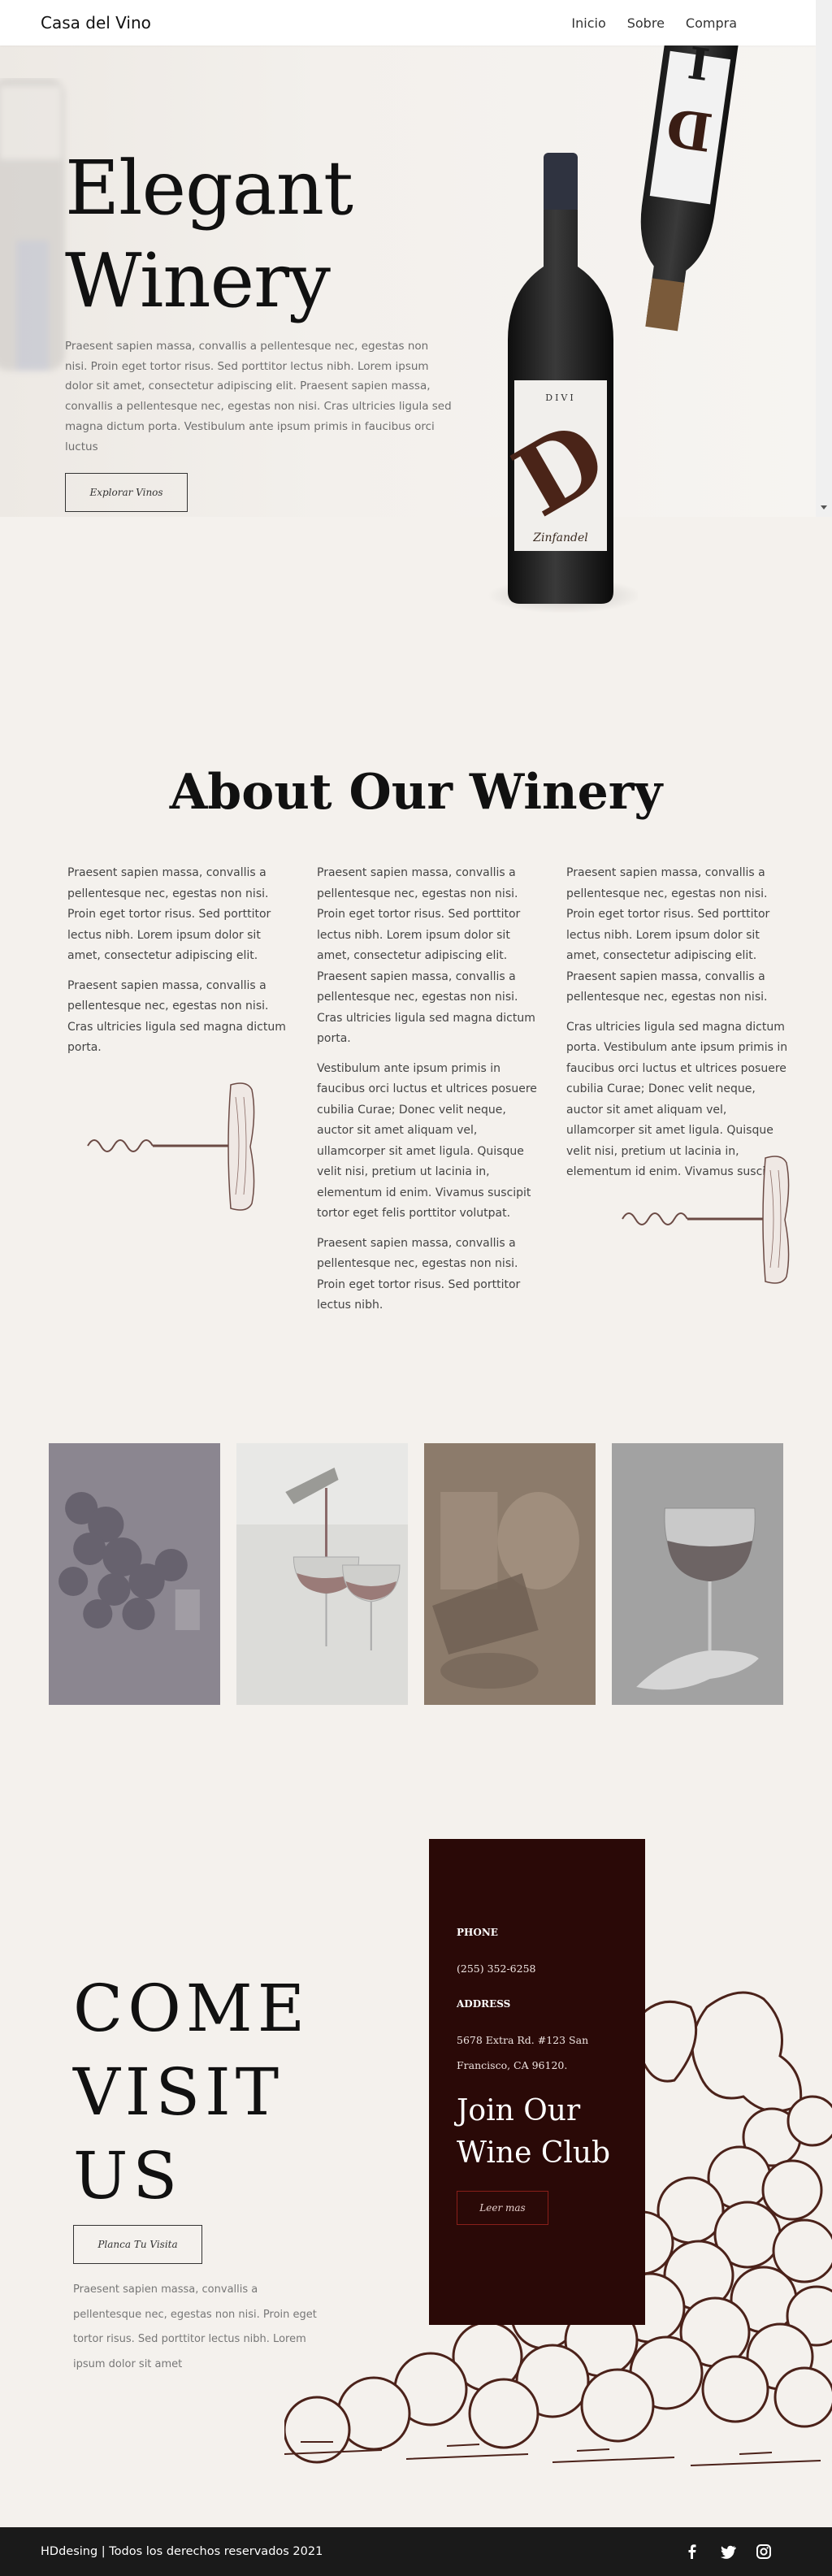 The image size is (832, 2576). Describe the element at coordinates (560, 397) in the screenshot. I see `bottle-label-brand: DIVI` at that location.